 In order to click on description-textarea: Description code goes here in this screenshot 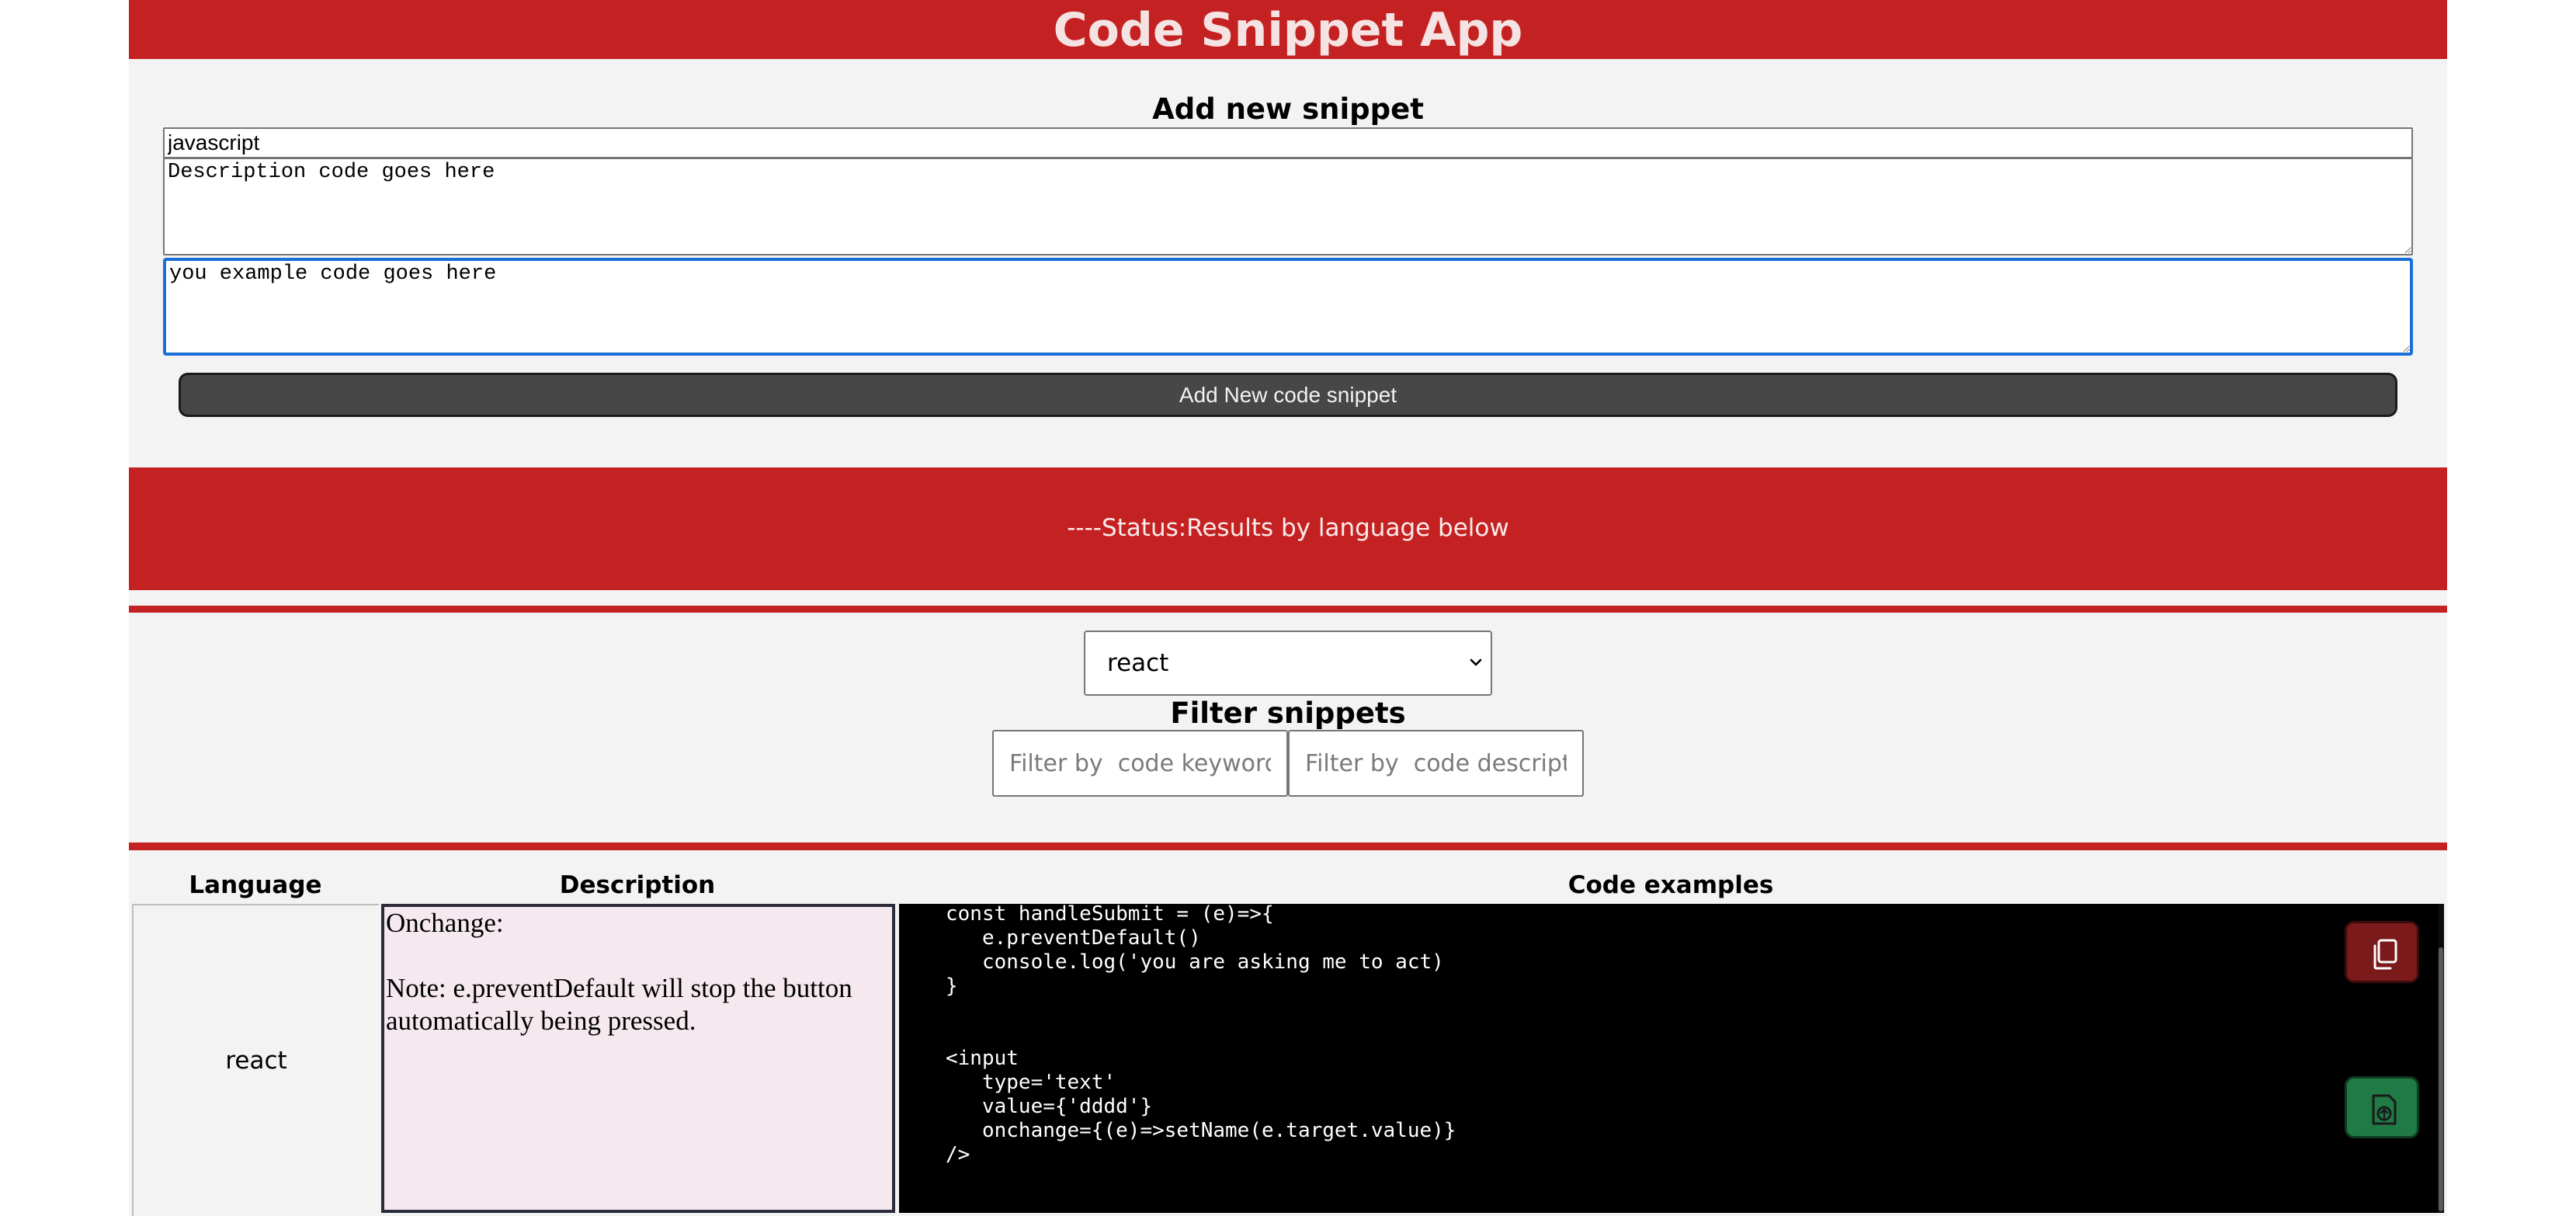, I will do `click(1288, 206)`.